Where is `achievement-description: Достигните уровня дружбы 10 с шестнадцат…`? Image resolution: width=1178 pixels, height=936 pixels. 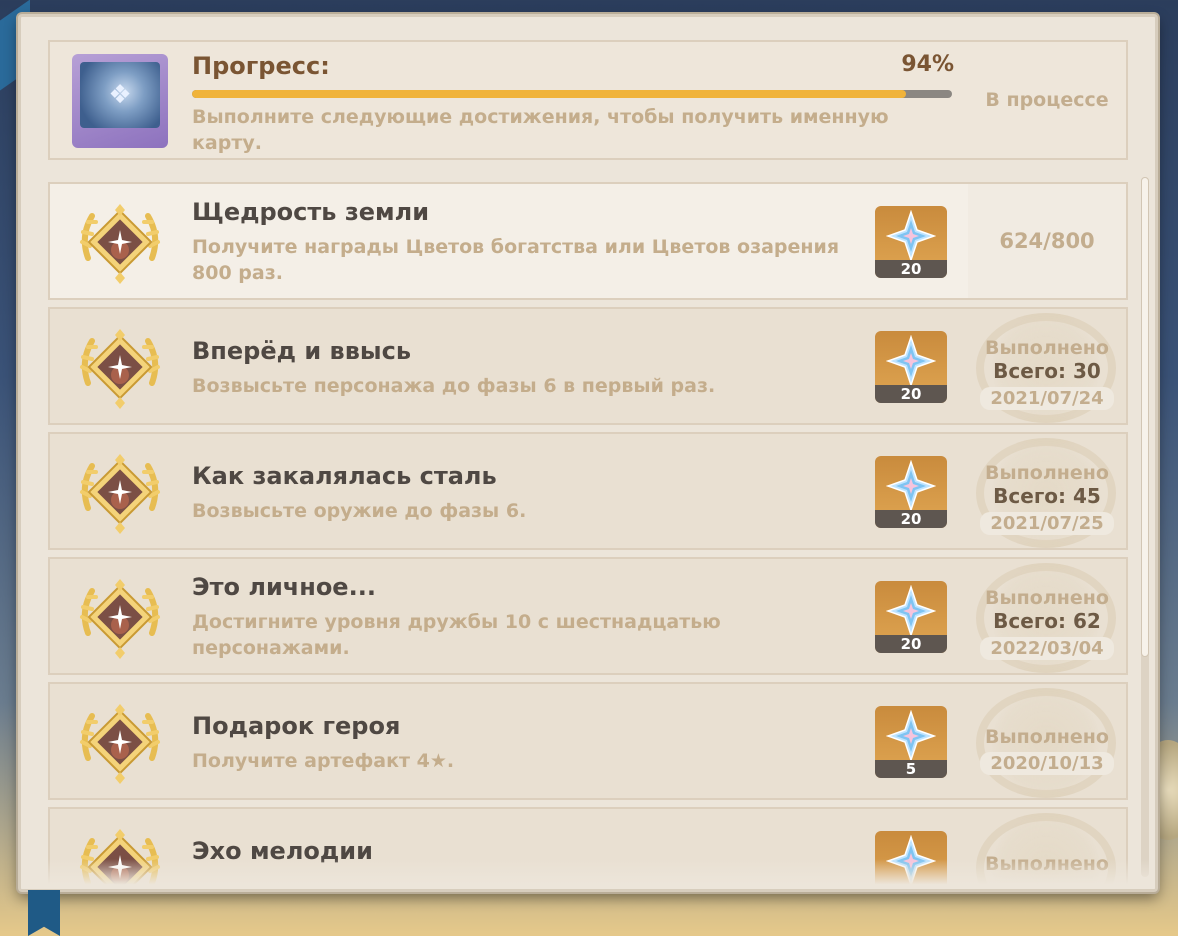
achievement-description: Достигните уровня дружбы 10 с шестнадцат… is located at coordinates (456, 635).